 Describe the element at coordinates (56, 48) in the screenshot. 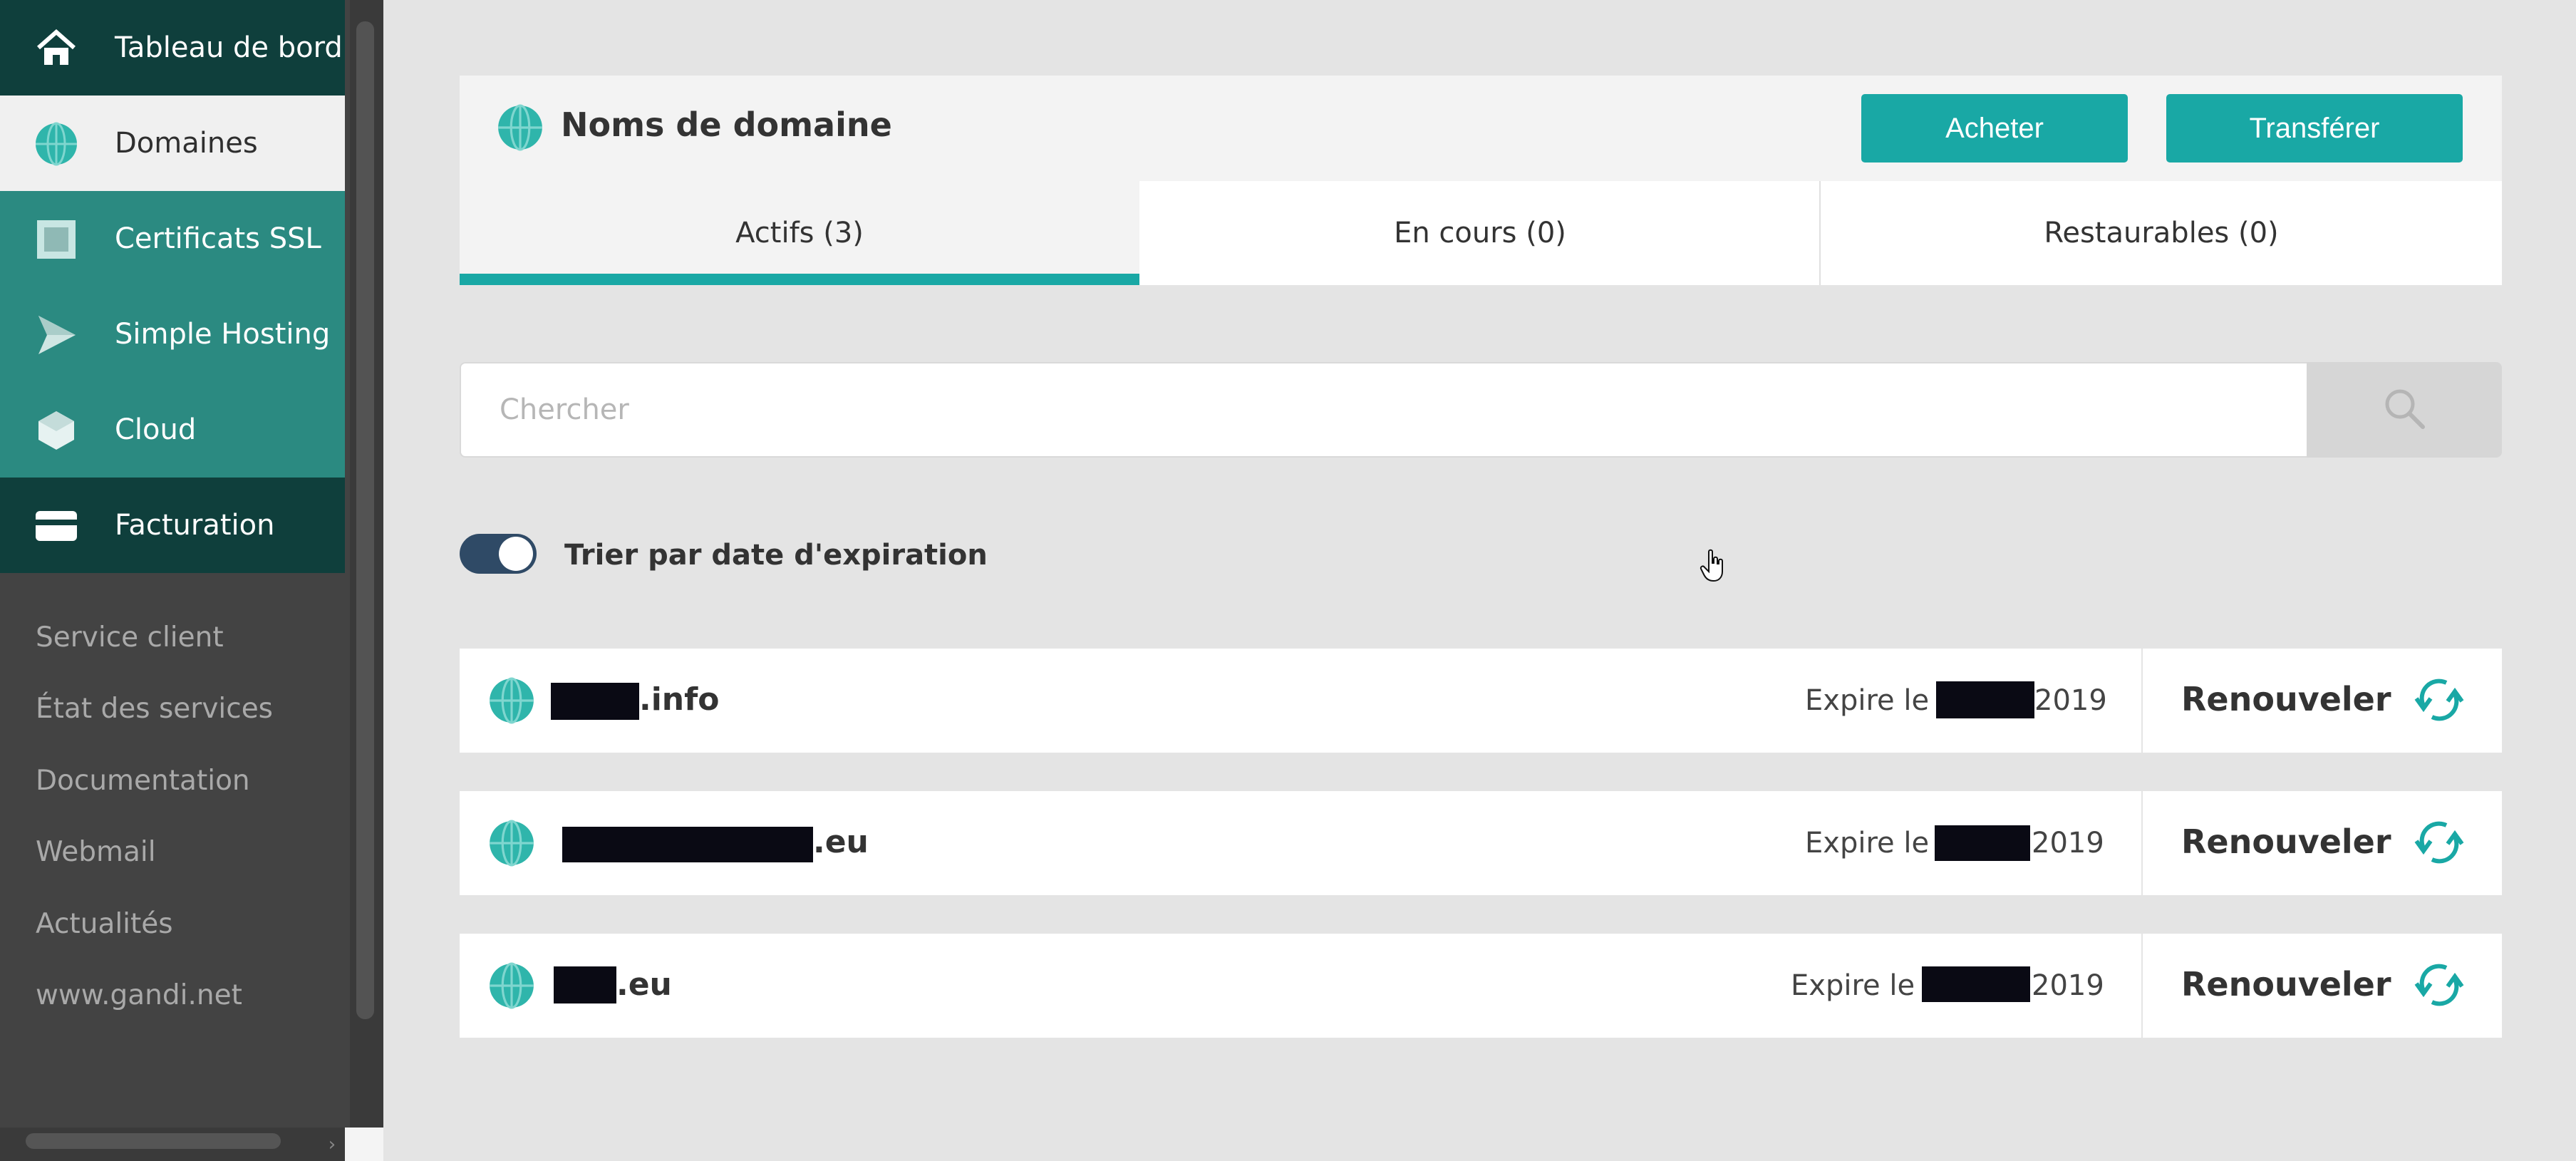

I see `home-icon` at that location.